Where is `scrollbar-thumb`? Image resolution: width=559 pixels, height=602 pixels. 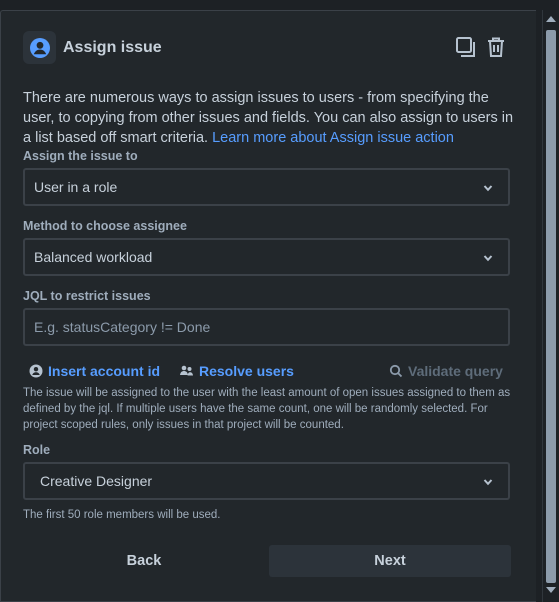
scrollbar-thumb is located at coordinates (551, 306).